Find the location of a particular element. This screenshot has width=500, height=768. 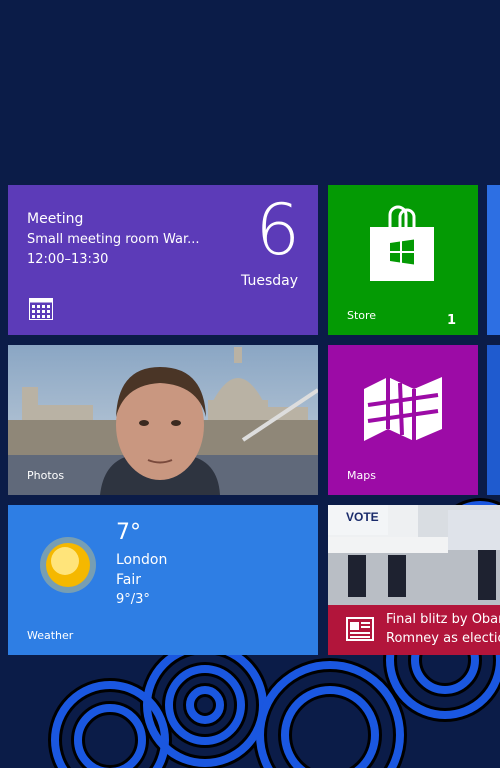

weather-high-low: 9°/3° is located at coordinates (133, 599).